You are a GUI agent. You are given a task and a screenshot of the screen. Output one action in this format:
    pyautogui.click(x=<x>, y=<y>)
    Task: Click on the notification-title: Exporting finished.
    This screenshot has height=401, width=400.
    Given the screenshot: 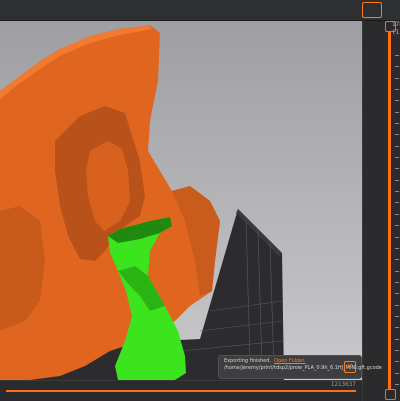 What is the action you would take?
    pyautogui.click(x=248, y=361)
    